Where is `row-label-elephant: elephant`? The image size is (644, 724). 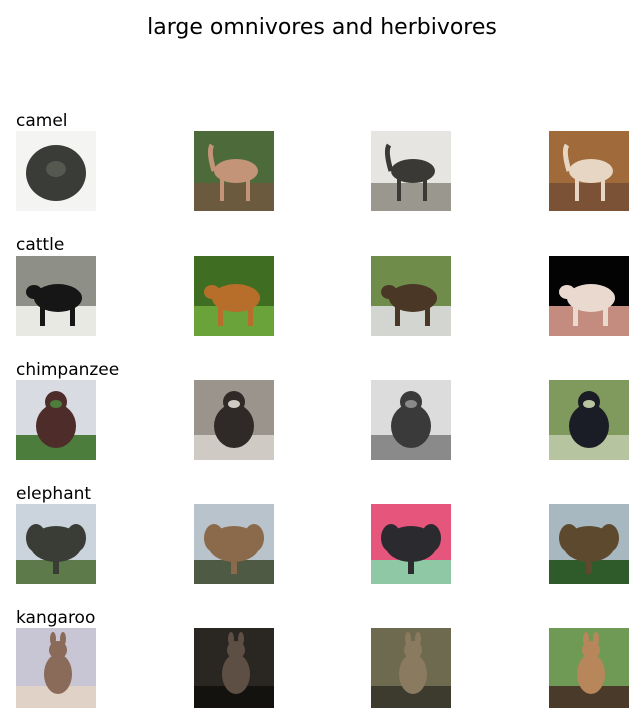 row-label-elephant: elephant is located at coordinates (54, 494).